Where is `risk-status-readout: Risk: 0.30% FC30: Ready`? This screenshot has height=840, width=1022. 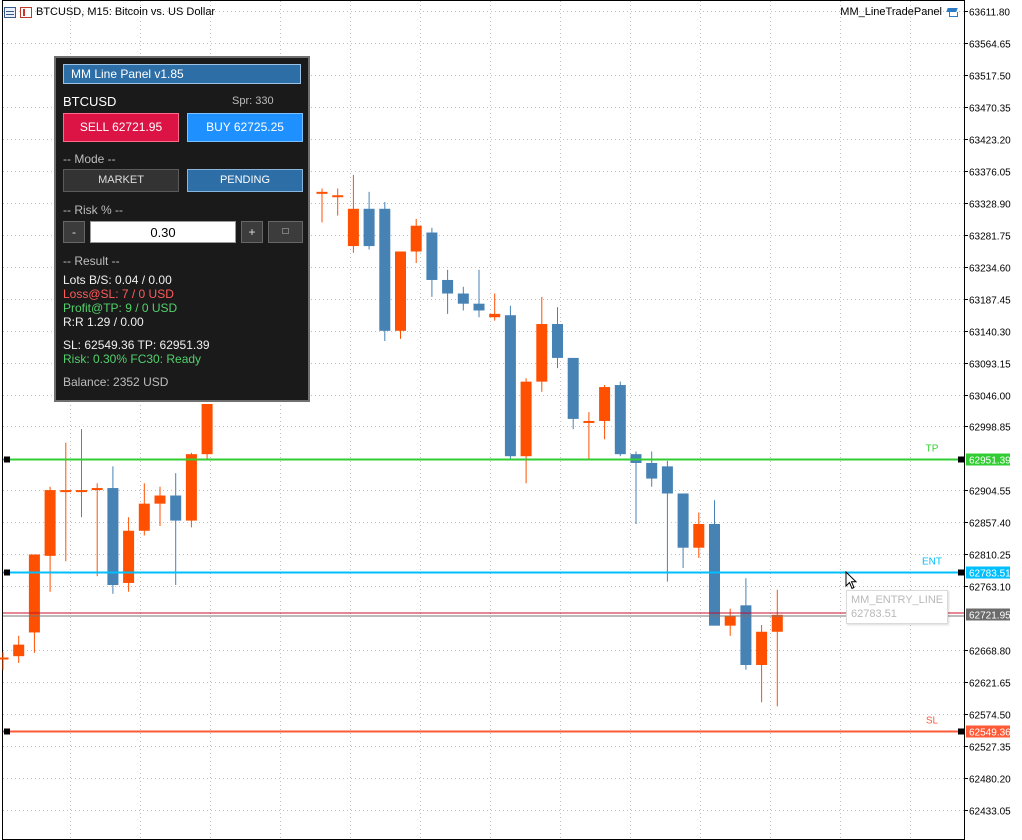
risk-status-readout: Risk: 0.30% FC30: Ready is located at coordinates (132, 359).